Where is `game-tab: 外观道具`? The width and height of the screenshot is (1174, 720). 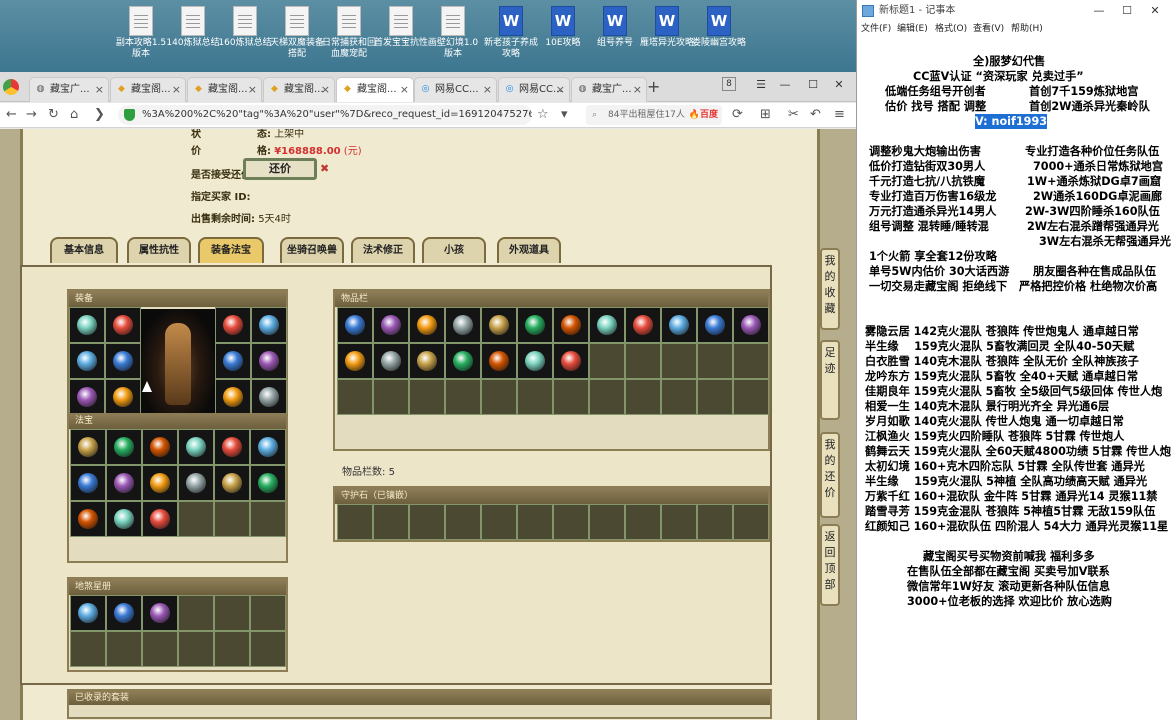
game-tab: 外观道具 is located at coordinates (529, 250).